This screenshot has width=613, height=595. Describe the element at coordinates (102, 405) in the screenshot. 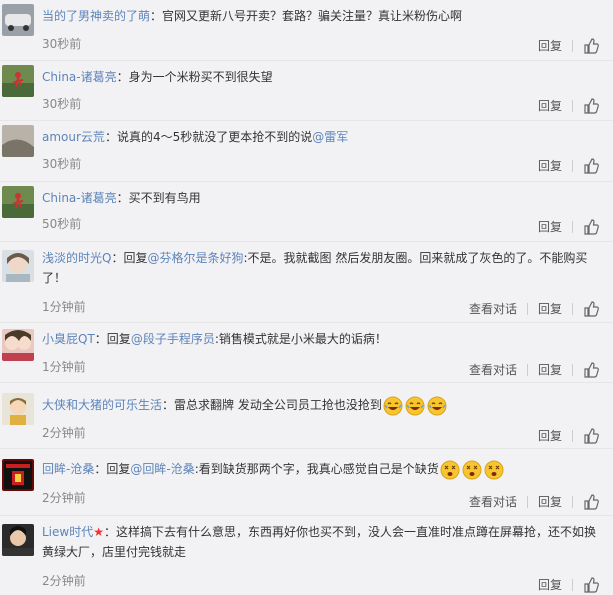

I see `username-link: 大侠和大猪的可乐生活` at that location.